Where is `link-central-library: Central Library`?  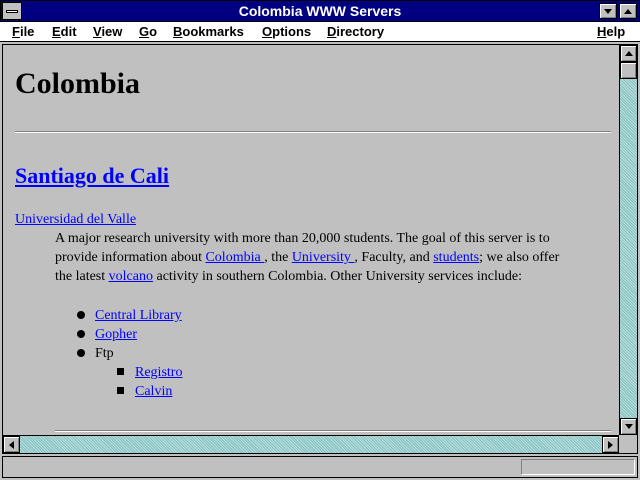
link-central-library: Central Library is located at coordinates (138, 315).